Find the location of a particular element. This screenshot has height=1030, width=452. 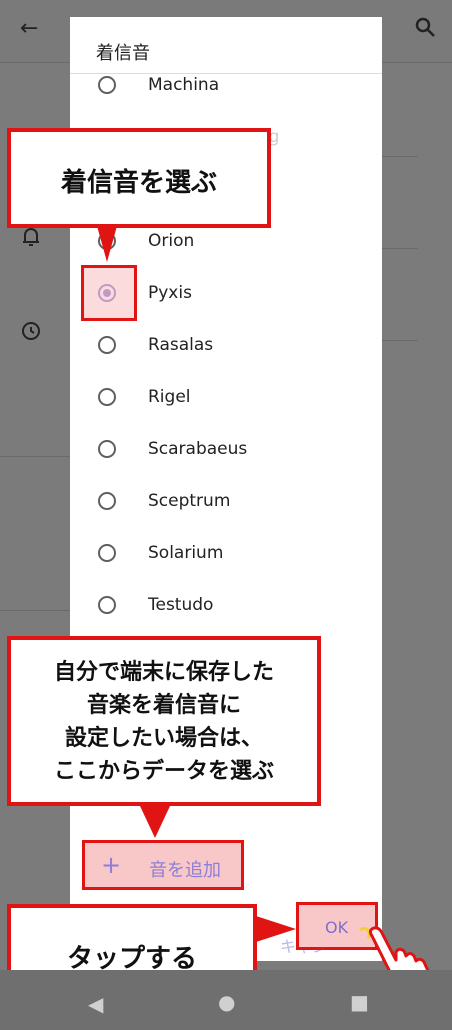

system-nav-bar: ◀ ● ■ is located at coordinates (226, 1000).